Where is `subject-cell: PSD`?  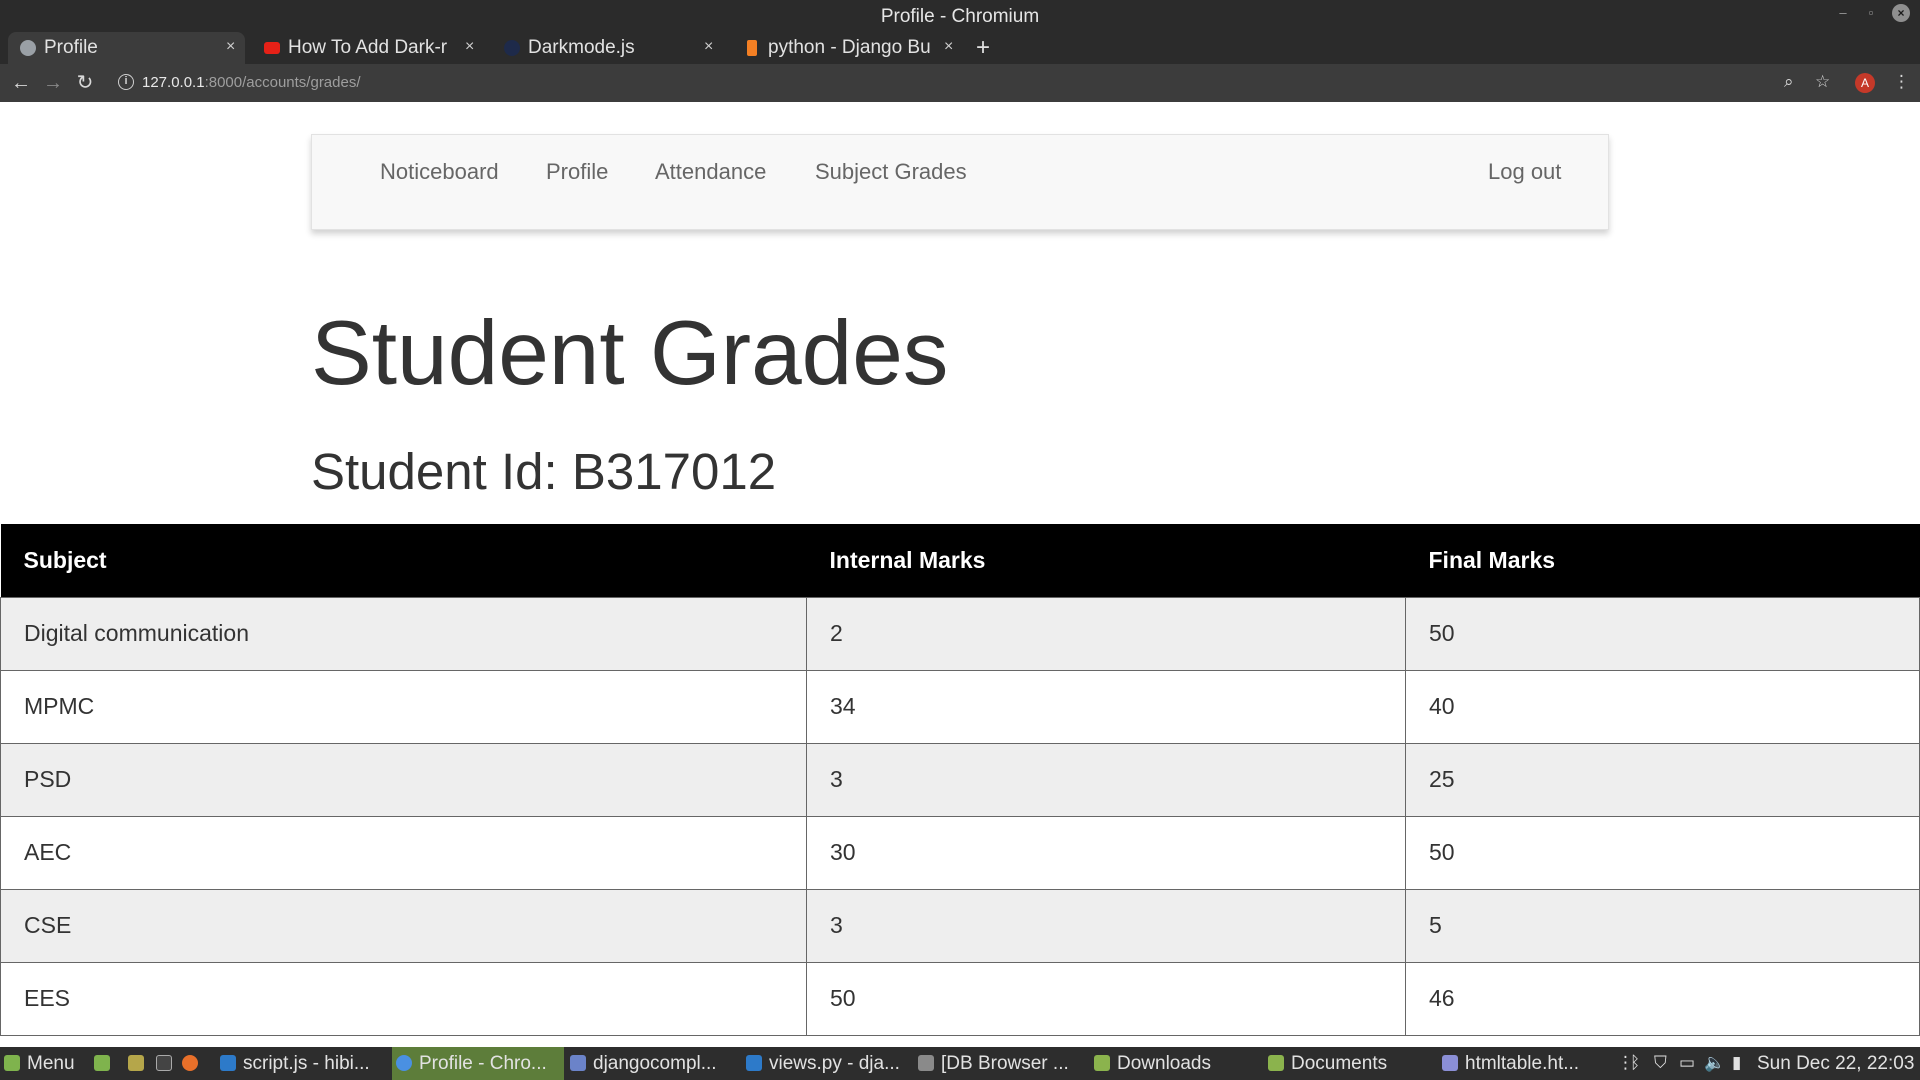
subject-cell: PSD is located at coordinates (403, 779).